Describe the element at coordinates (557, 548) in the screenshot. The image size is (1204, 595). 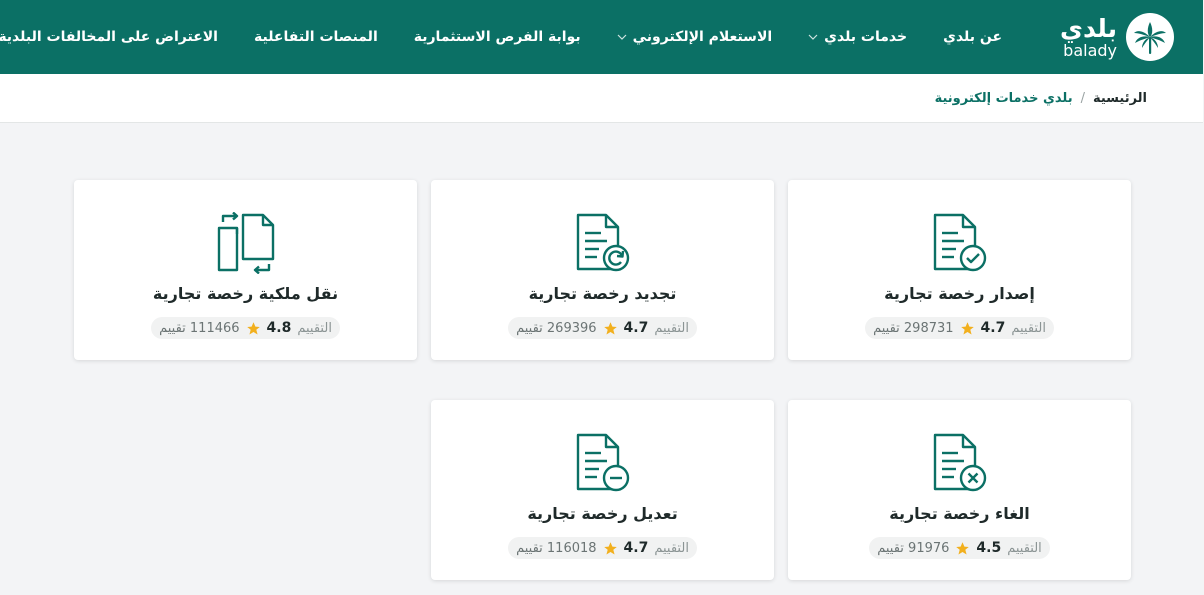
I see `rating-count: 116018 تقييم` at that location.